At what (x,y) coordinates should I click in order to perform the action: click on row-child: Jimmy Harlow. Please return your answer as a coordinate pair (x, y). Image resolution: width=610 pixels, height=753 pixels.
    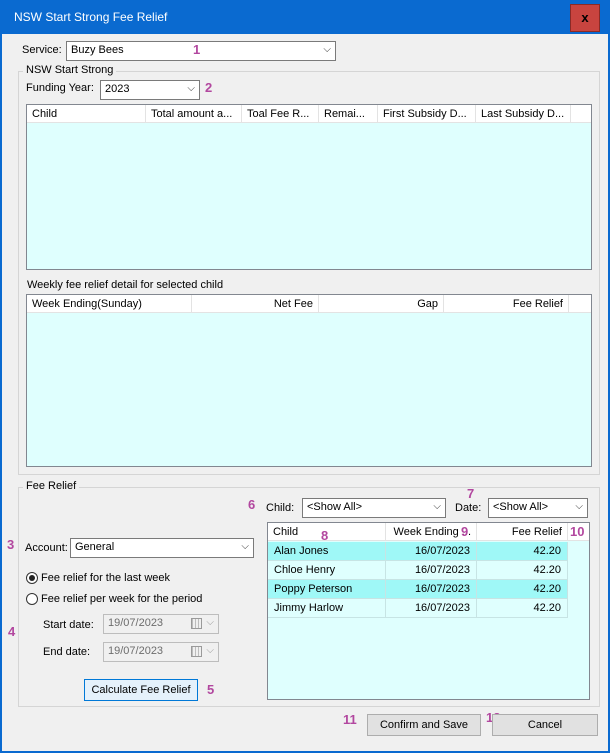
    Looking at the image, I should click on (327, 608).